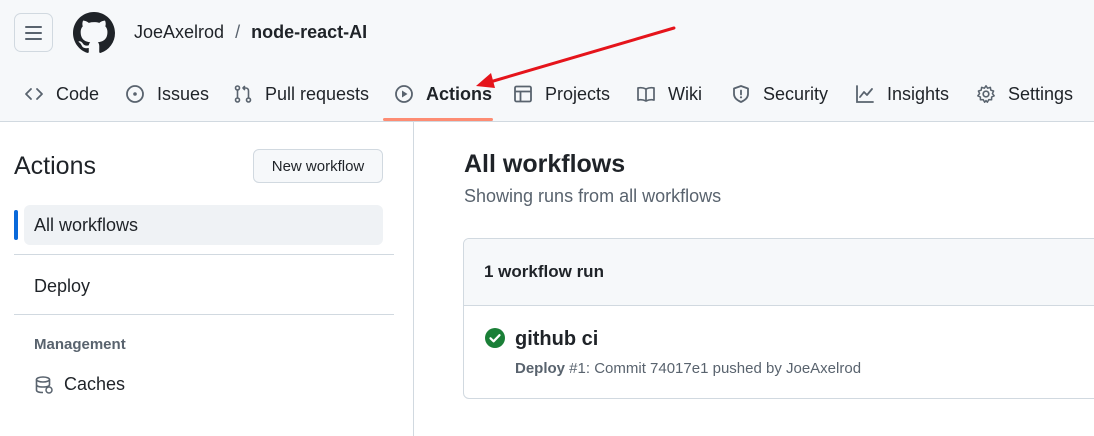 The width and height of the screenshot is (1094, 436). I want to click on book-icon, so click(646, 94).